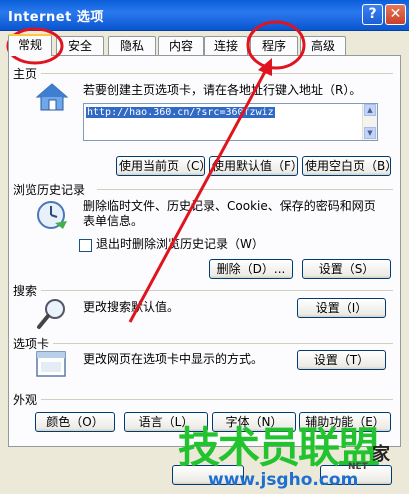 This screenshot has height=494, width=409. I want to click on tab-content: 内容, so click(181, 45).